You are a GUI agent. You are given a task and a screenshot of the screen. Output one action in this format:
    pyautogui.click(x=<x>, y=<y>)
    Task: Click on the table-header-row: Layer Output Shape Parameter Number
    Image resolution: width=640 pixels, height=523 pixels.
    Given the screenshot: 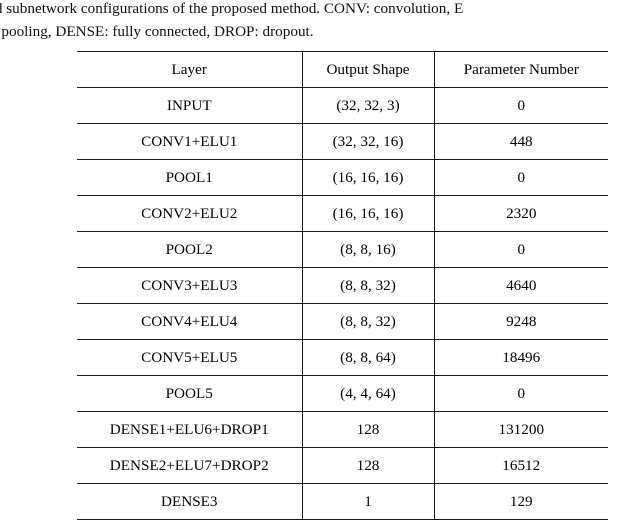 What is the action you would take?
    pyautogui.click(x=342, y=69)
    